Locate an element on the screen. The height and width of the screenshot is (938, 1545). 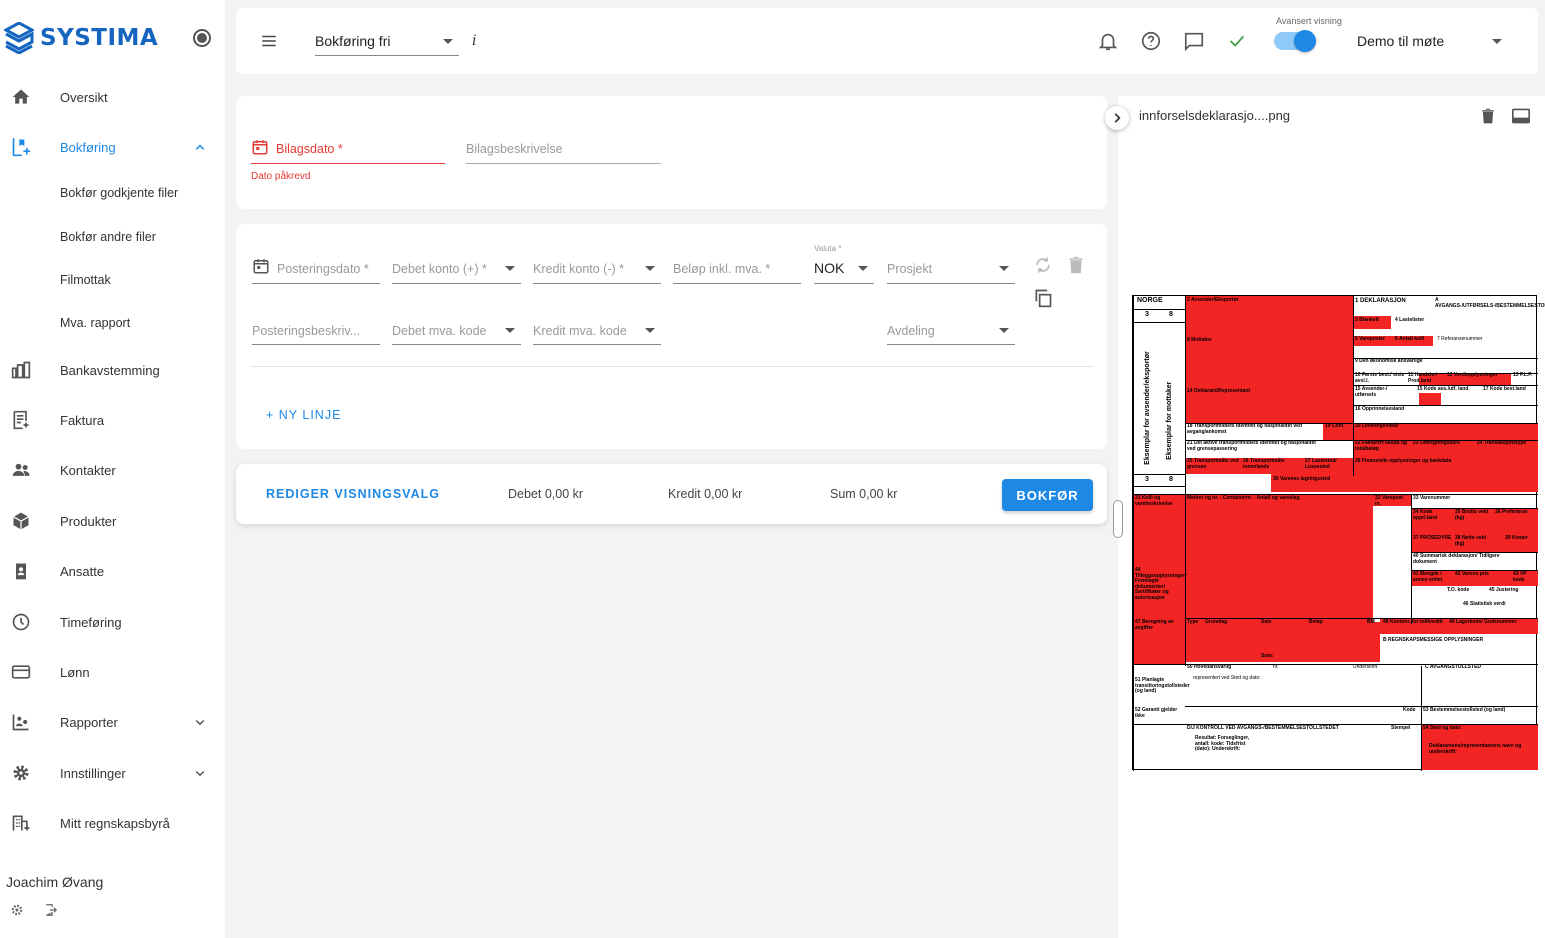
company-select: Bokføring fri is located at coordinates (387, 43).